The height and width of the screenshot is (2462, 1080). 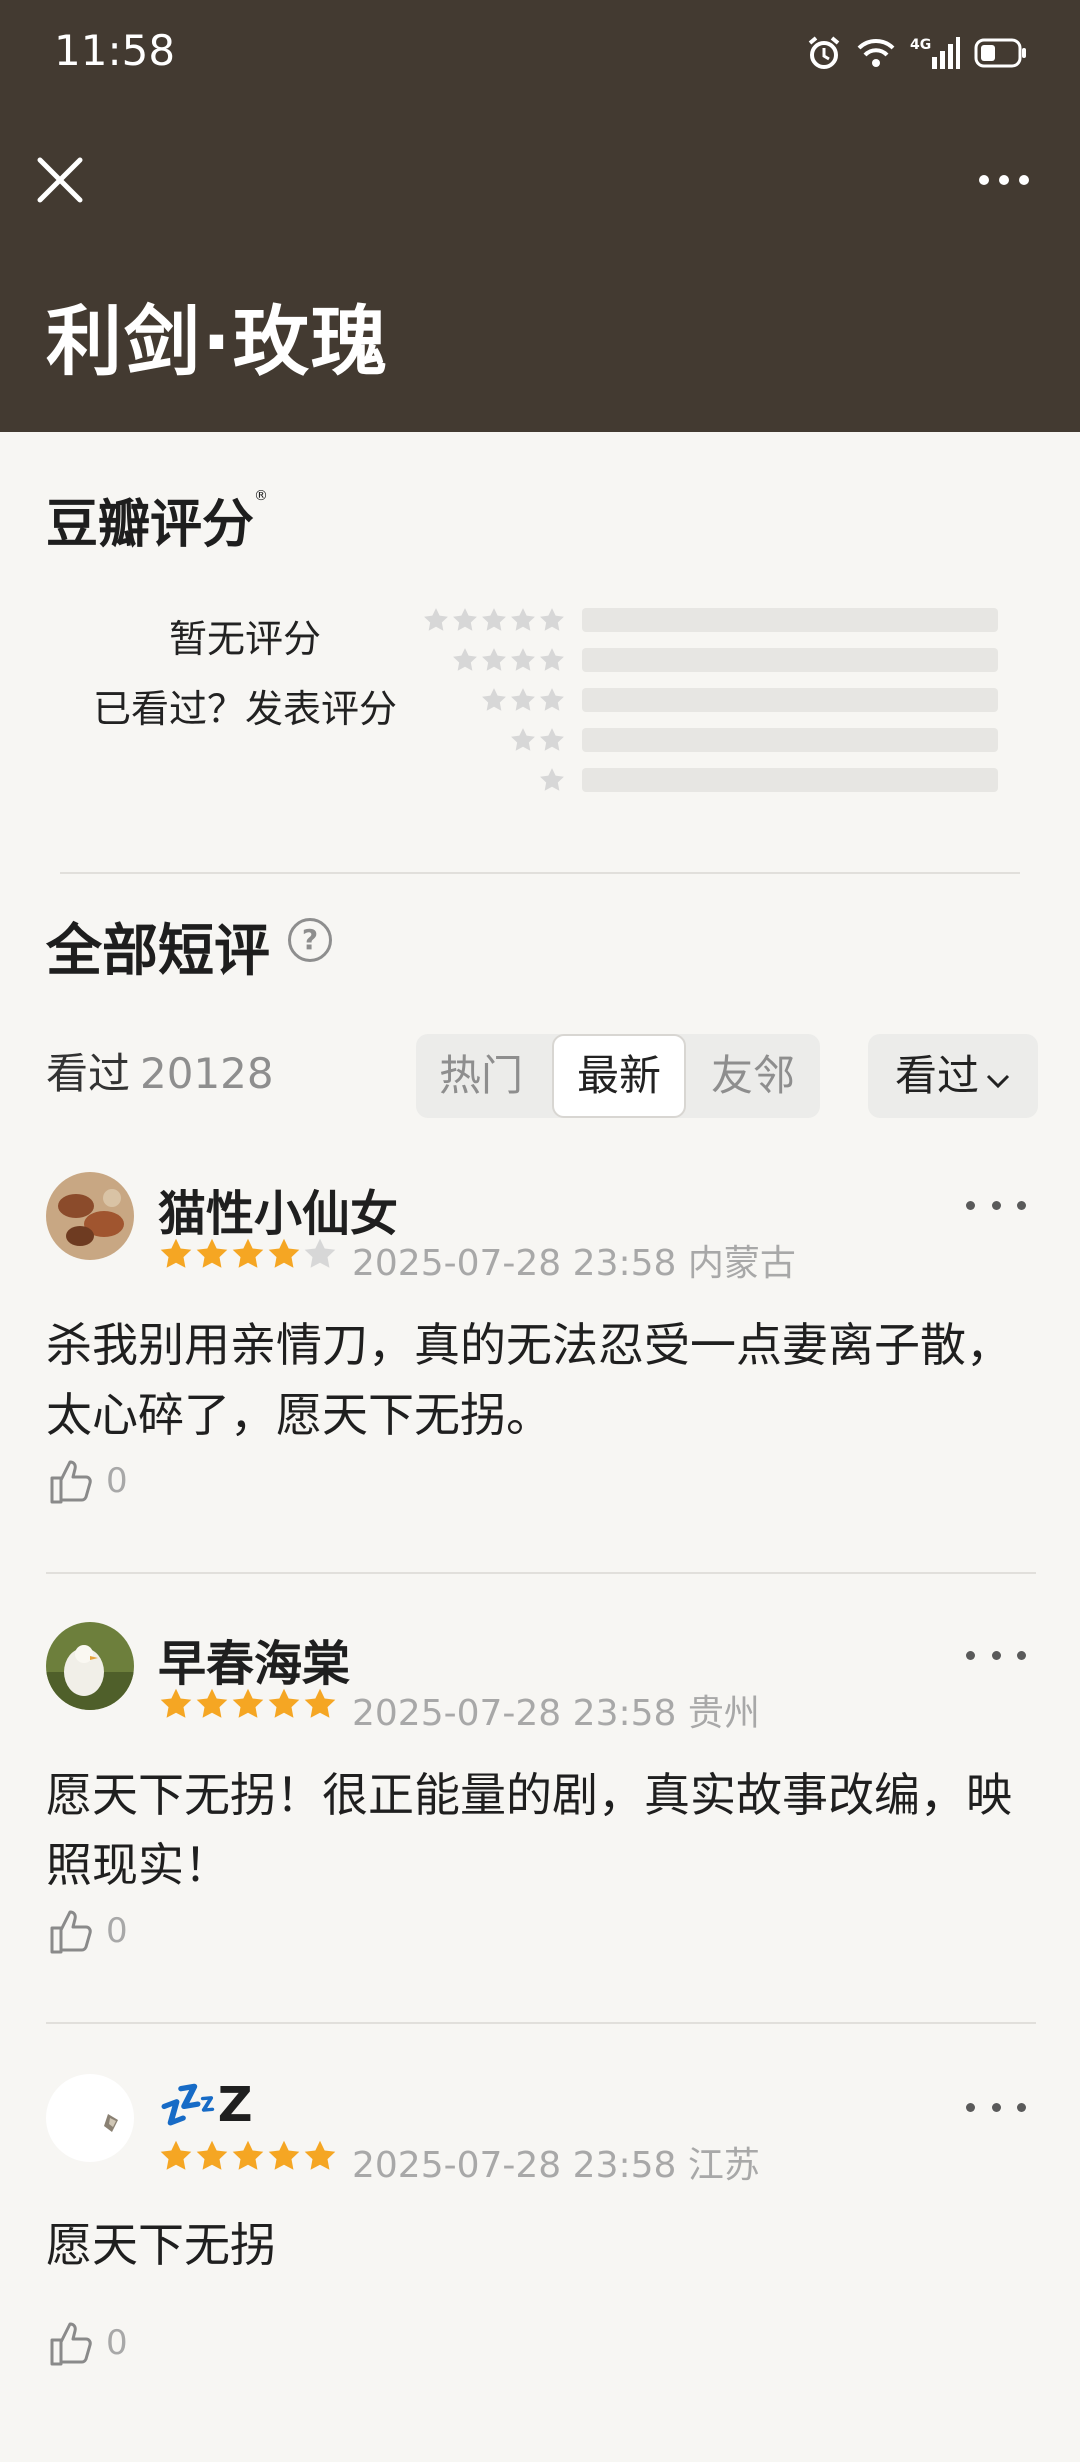 I want to click on rate-link: 已看过？发表评分, so click(x=245, y=705).